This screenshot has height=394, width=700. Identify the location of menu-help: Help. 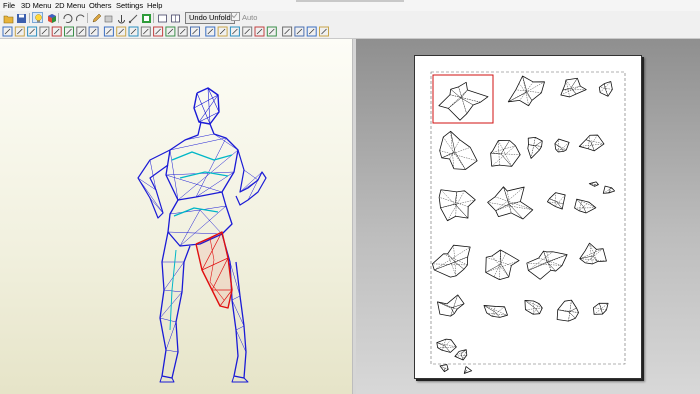
(154, 5).